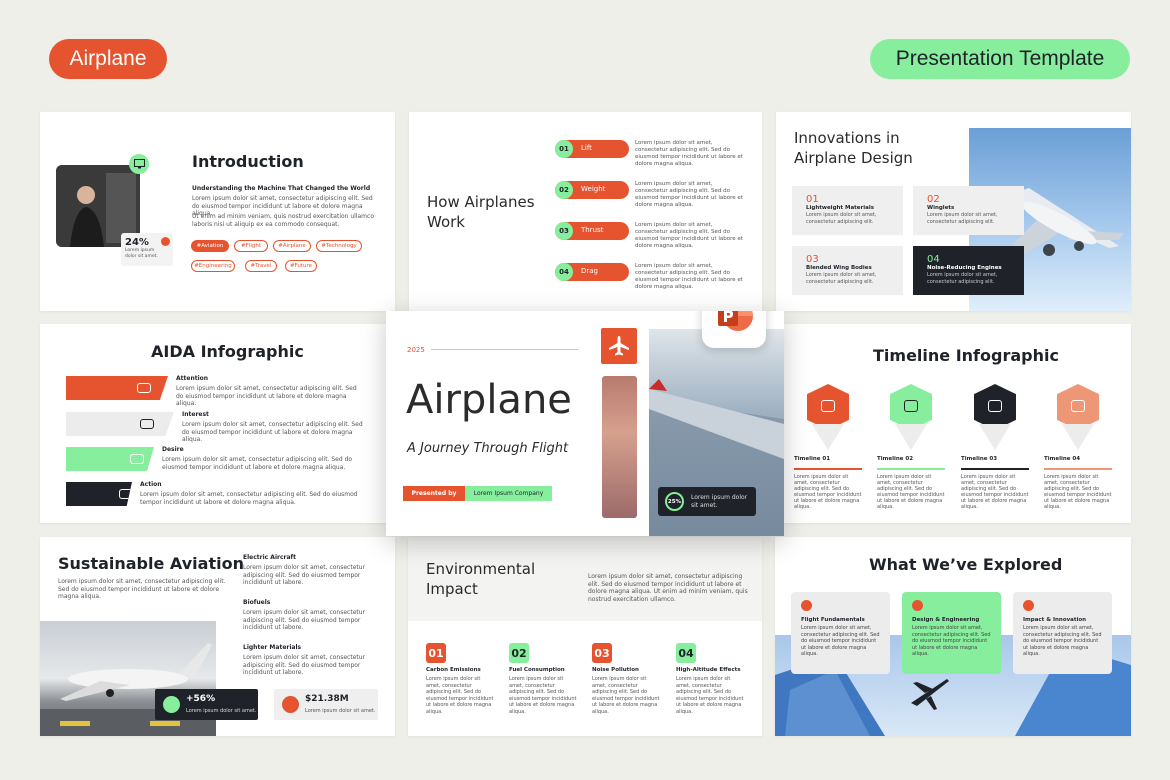 The image size is (1170, 780). I want to click on how-item-pill: 01 Lift, so click(592, 149).